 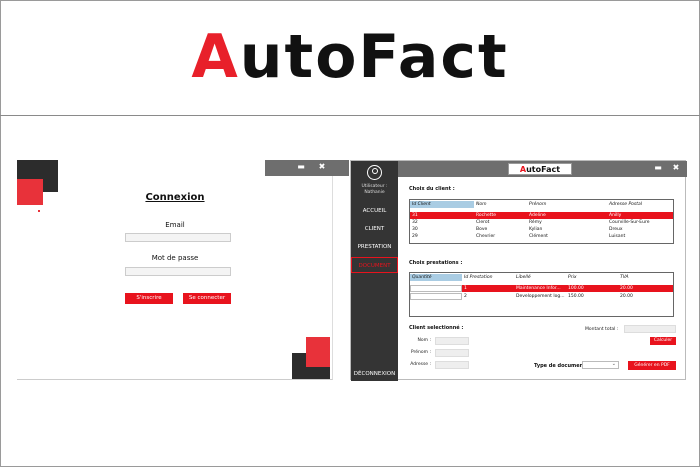 What do you see at coordinates (374, 172) in the screenshot?
I see `user-icon` at bounding box center [374, 172].